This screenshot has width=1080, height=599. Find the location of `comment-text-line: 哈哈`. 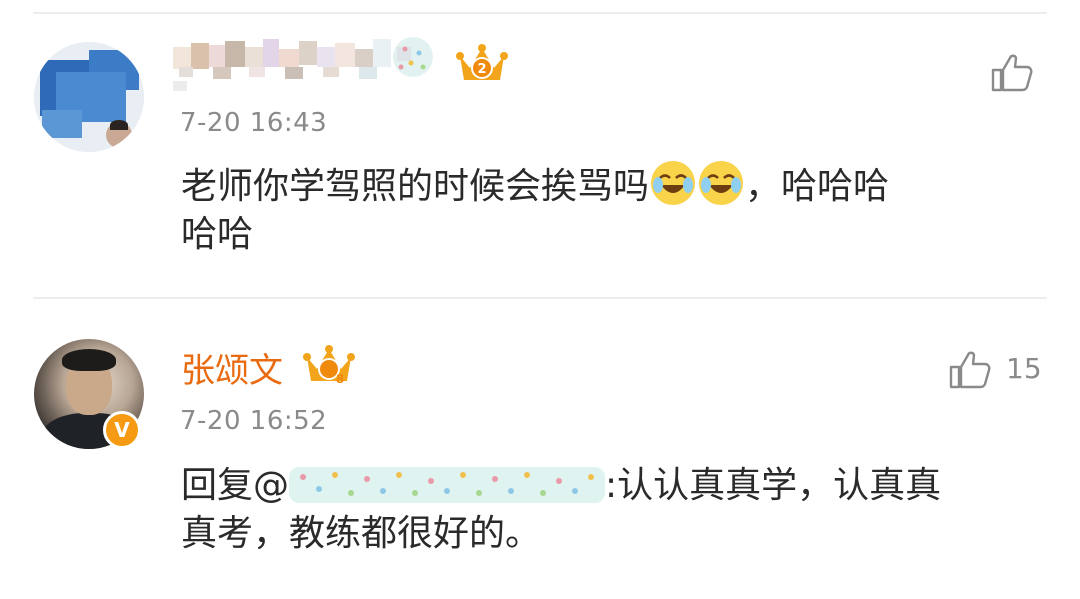

comment-text-line: 哈哈 is located at coordinates (217, 234).